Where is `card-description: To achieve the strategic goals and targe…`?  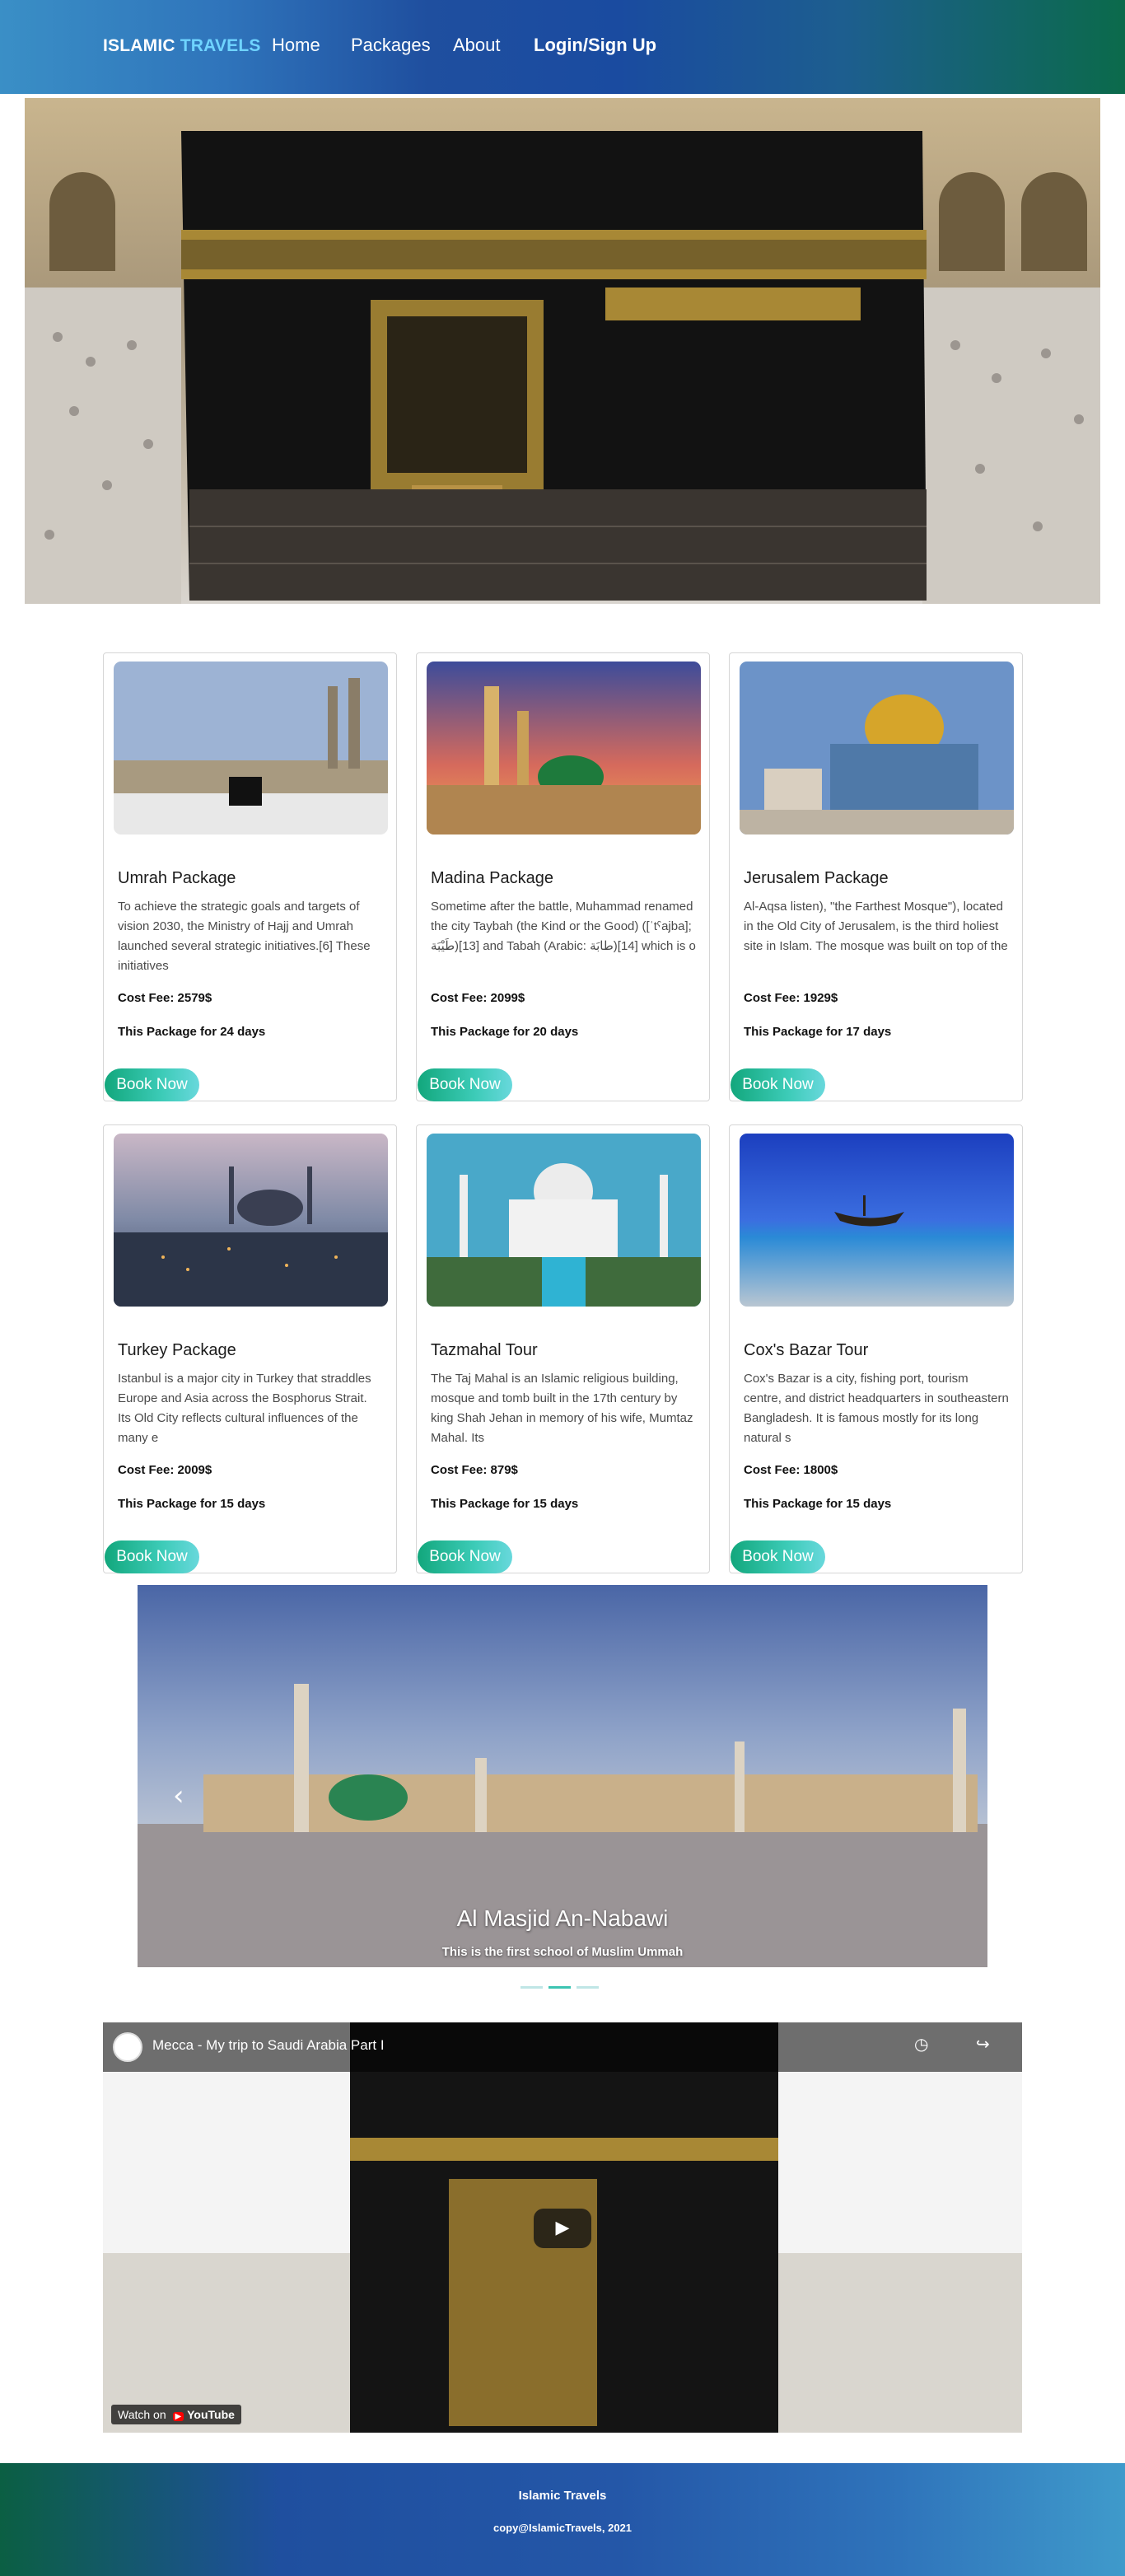
card-description: To achieve the strategic goals and targe… is located at coordinates (245, 936).